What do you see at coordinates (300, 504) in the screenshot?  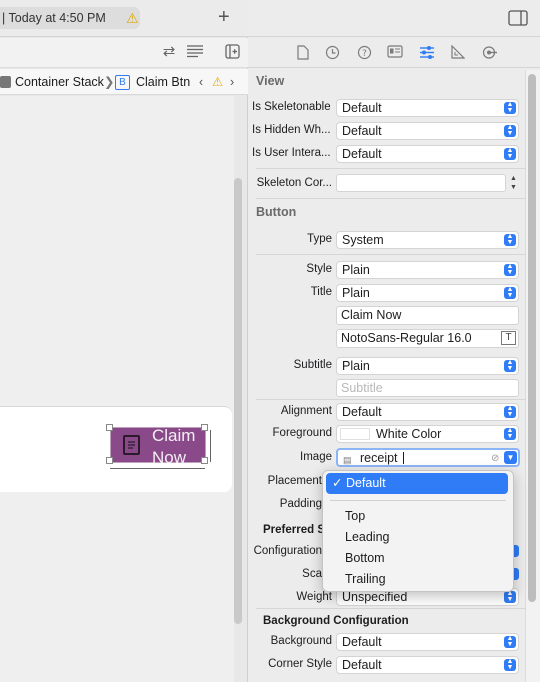 I see `padding-label: Padding` at bounding box center [300, 504].